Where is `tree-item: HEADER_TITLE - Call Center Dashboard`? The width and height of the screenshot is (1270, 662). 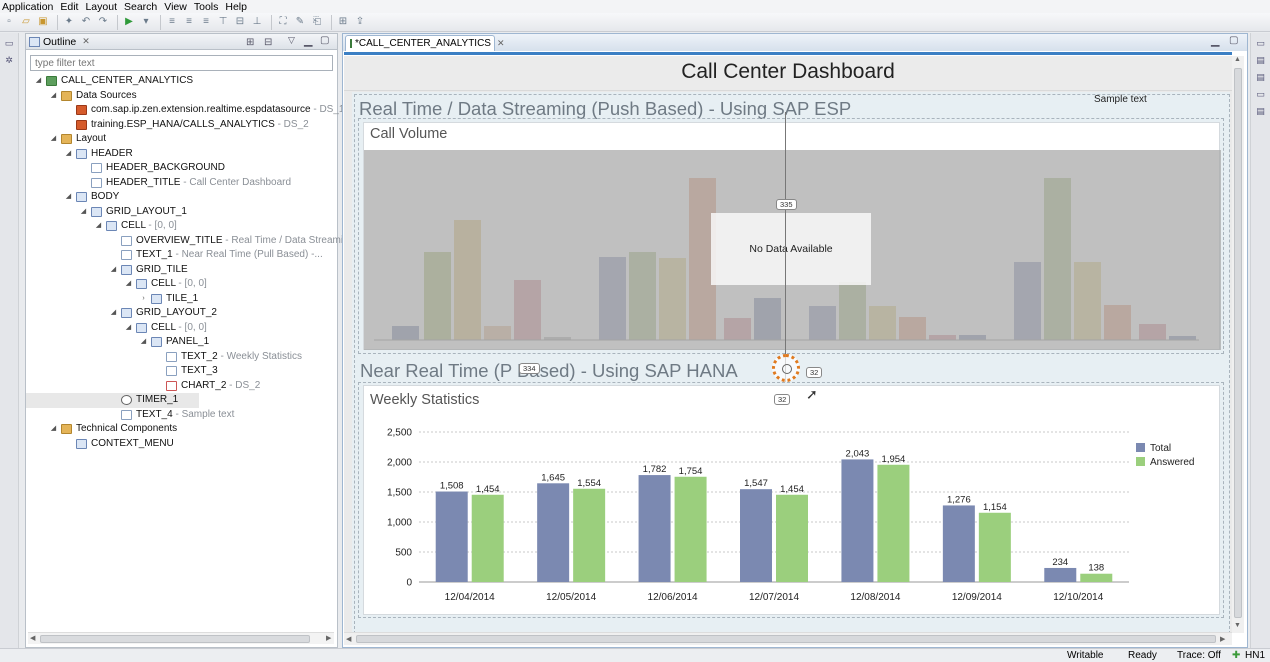 tree-item: HEADER_TITLE - Call Center Dashboard is located at coordinates (181, 183).